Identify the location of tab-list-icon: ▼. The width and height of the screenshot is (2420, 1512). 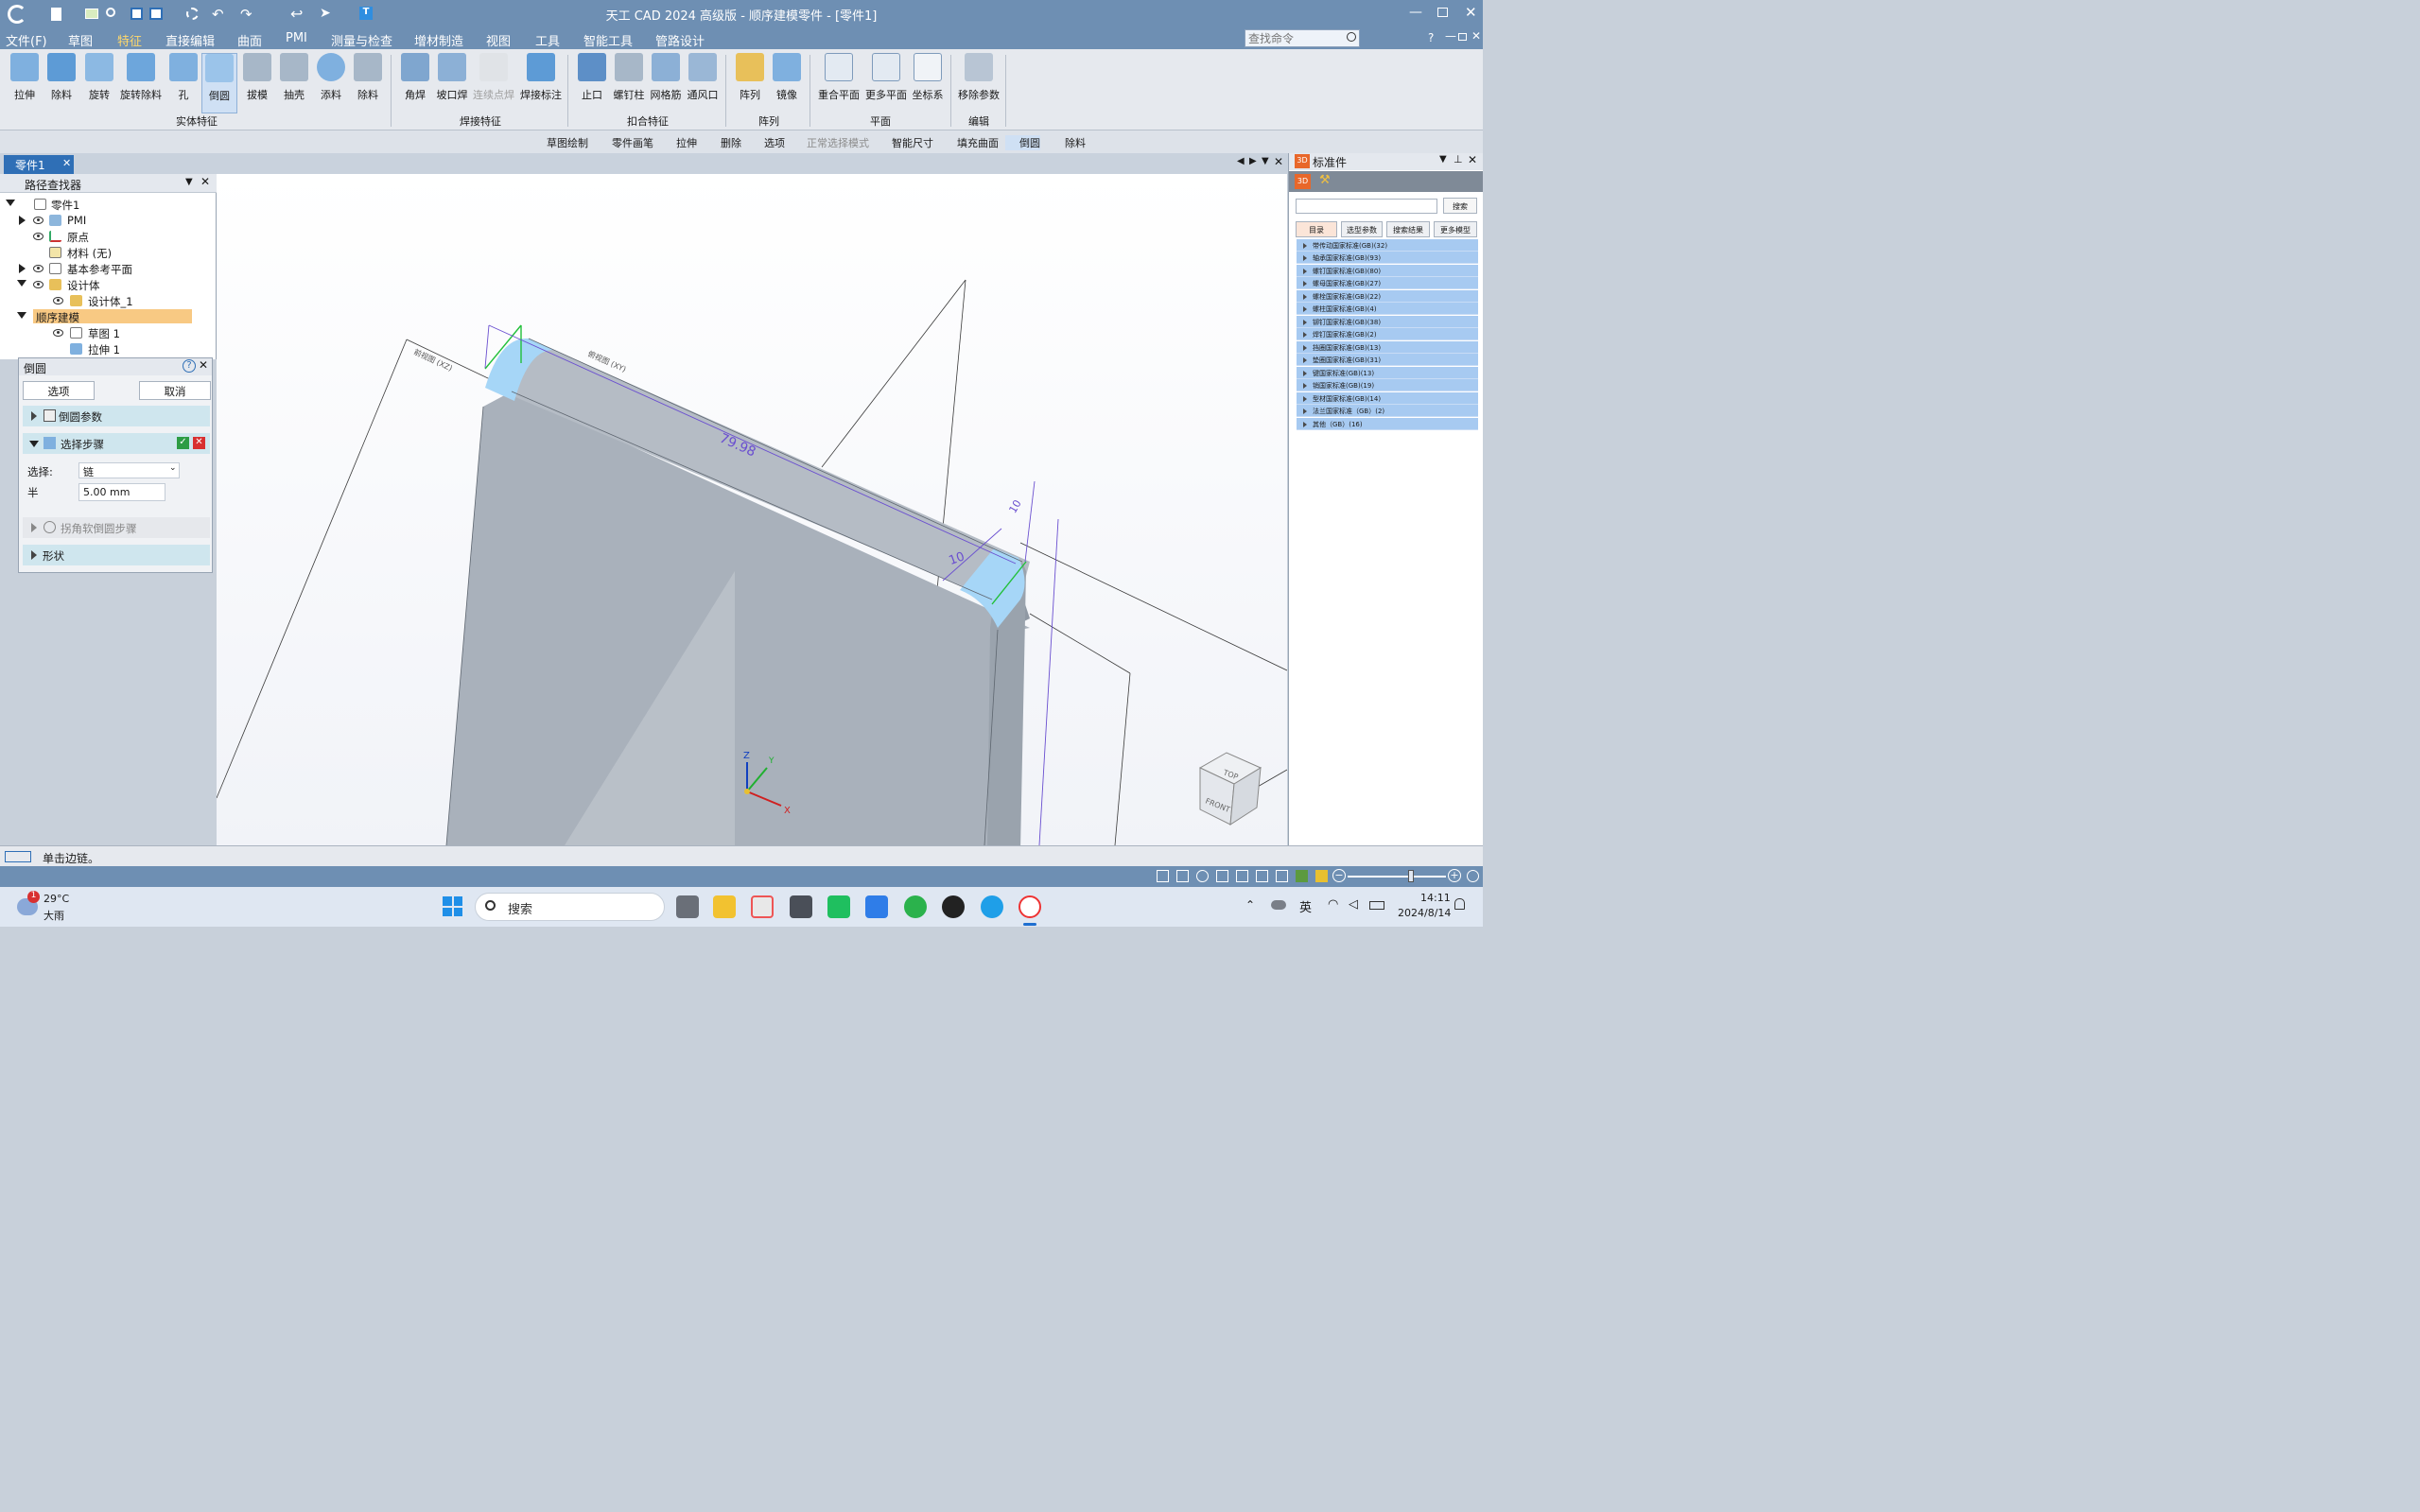
(1266, 161).